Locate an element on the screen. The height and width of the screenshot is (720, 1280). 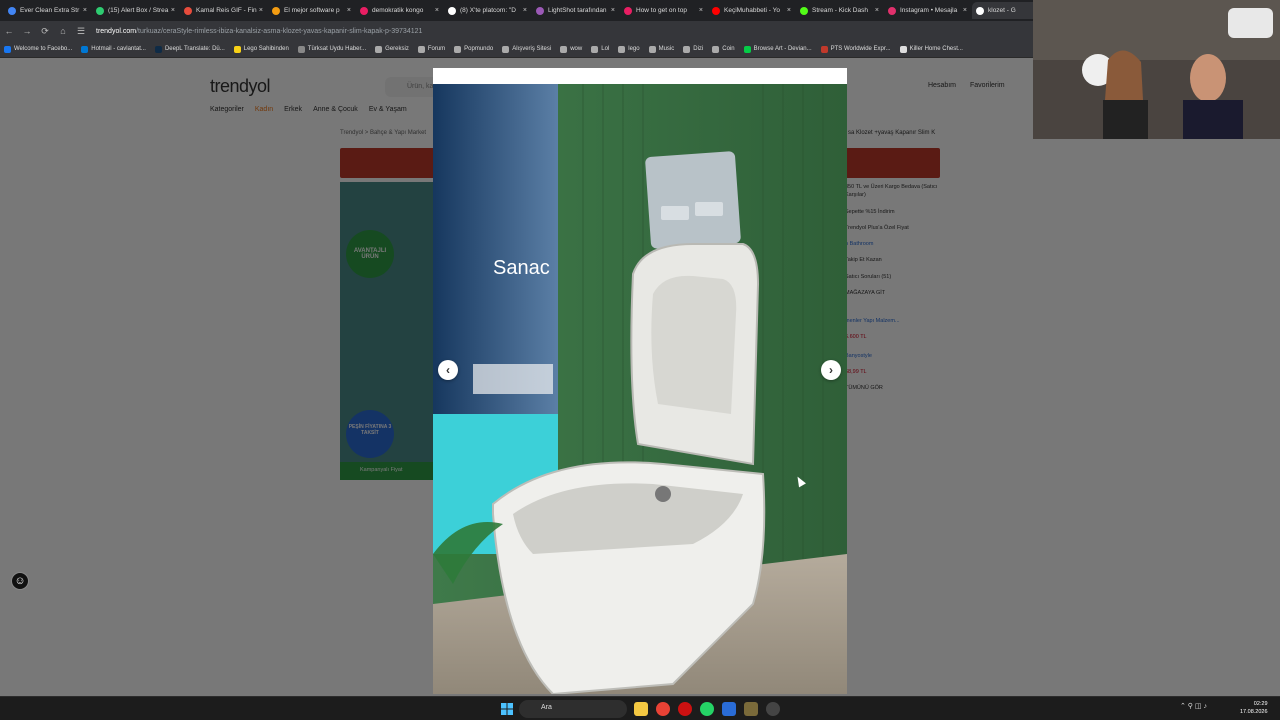
browser-tab: LightShot tarafından × is located at coordinates (575, 10).